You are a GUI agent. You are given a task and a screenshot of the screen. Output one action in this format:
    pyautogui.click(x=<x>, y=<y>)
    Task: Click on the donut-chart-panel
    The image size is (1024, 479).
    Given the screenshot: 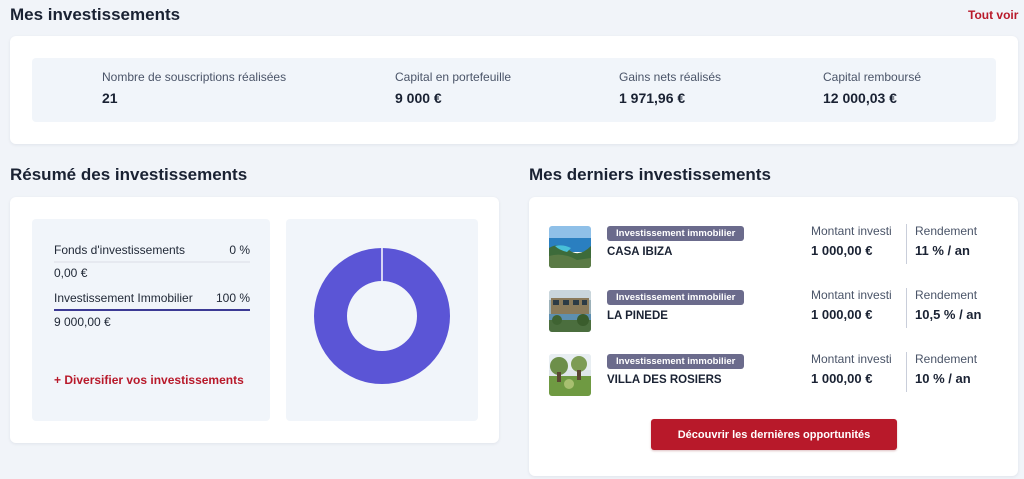 What is the action you would take?
    pyautogui.click(x=382, y=320)
    